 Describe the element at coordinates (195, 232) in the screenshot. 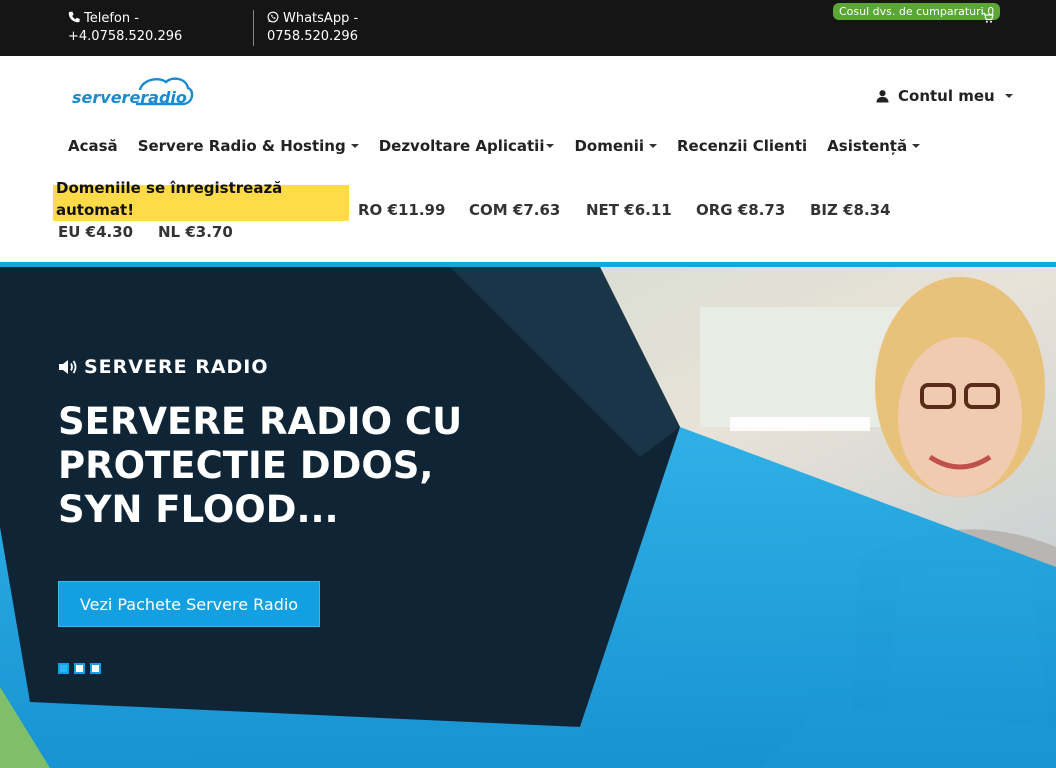

I see `domain-price-nl: NL €3.70` at that location.